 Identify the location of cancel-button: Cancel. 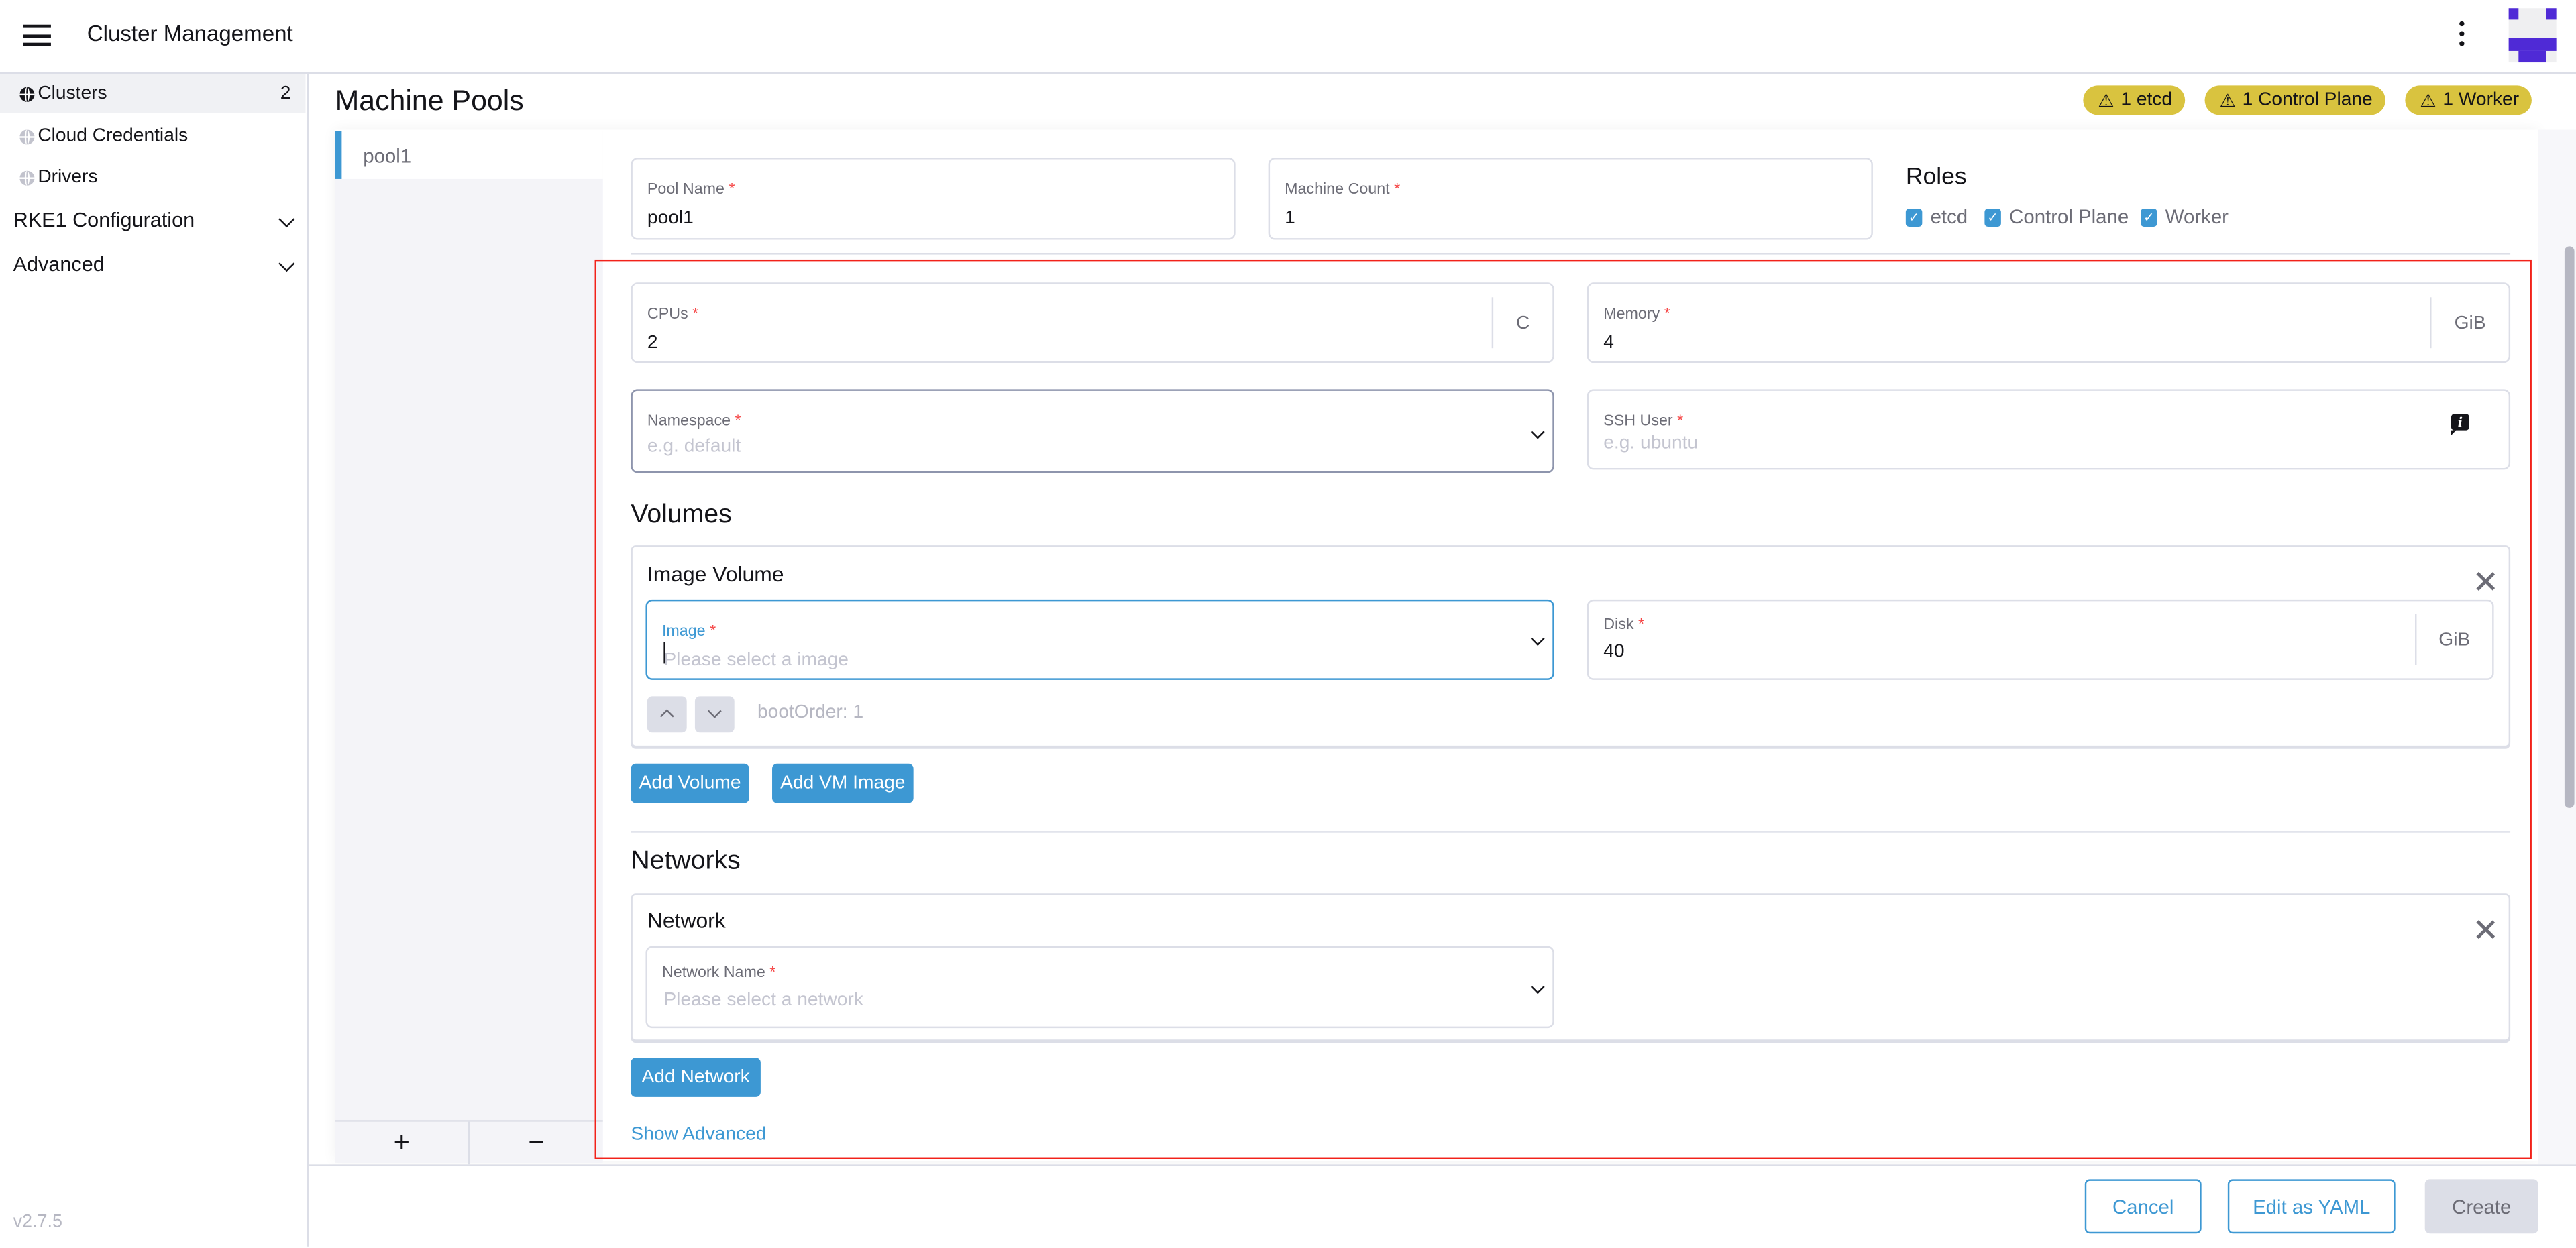
(2143, 1206).